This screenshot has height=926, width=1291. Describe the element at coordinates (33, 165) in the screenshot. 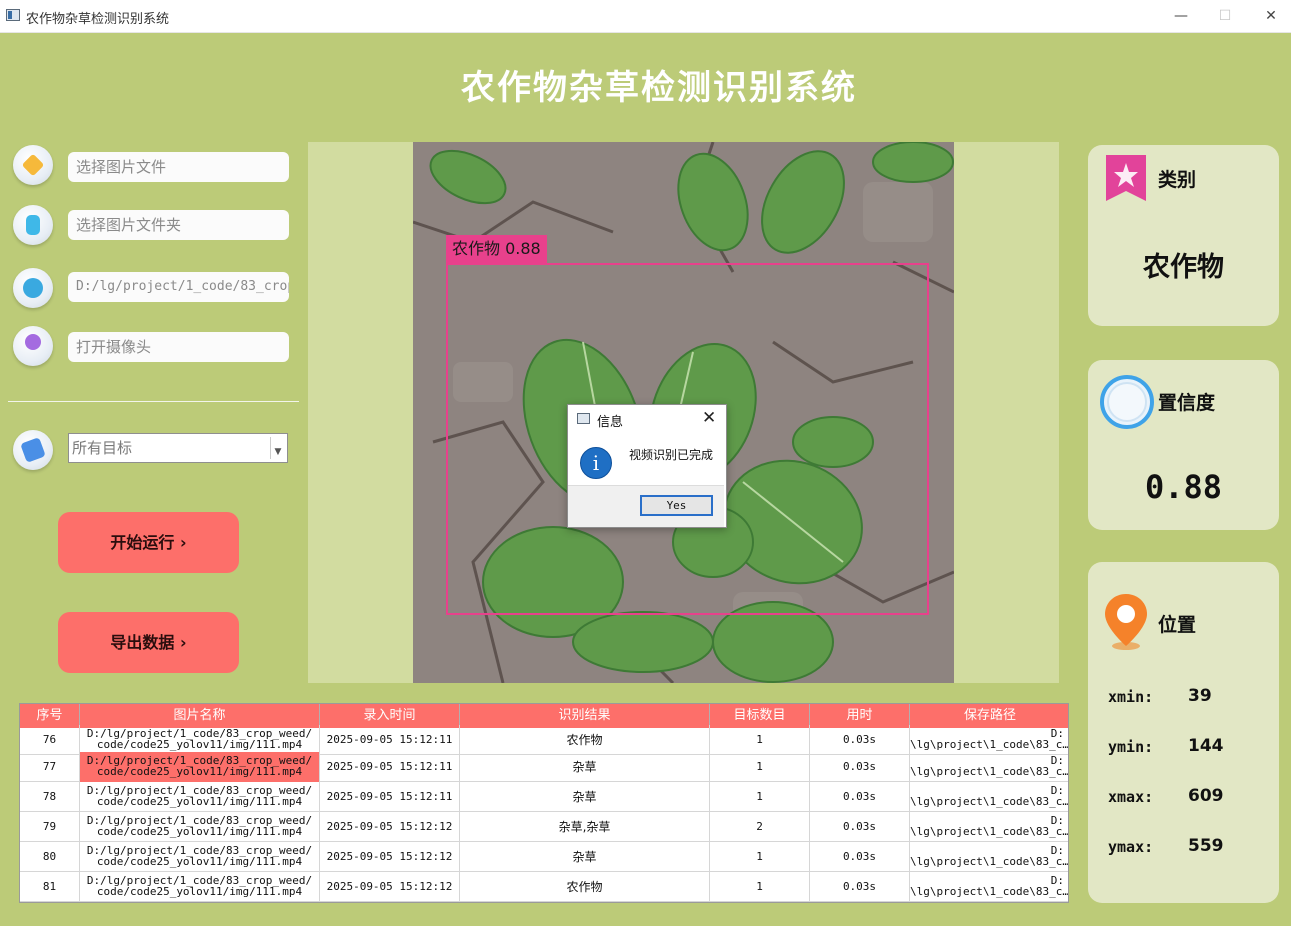

I see `image-file-icon` at that location.